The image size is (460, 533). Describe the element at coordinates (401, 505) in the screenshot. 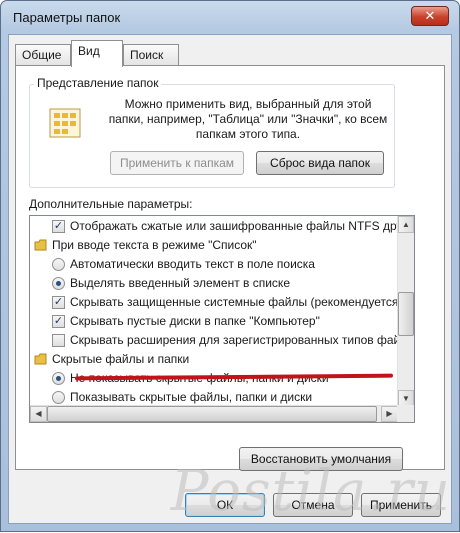

I see `apply-button: Применить` at that location.